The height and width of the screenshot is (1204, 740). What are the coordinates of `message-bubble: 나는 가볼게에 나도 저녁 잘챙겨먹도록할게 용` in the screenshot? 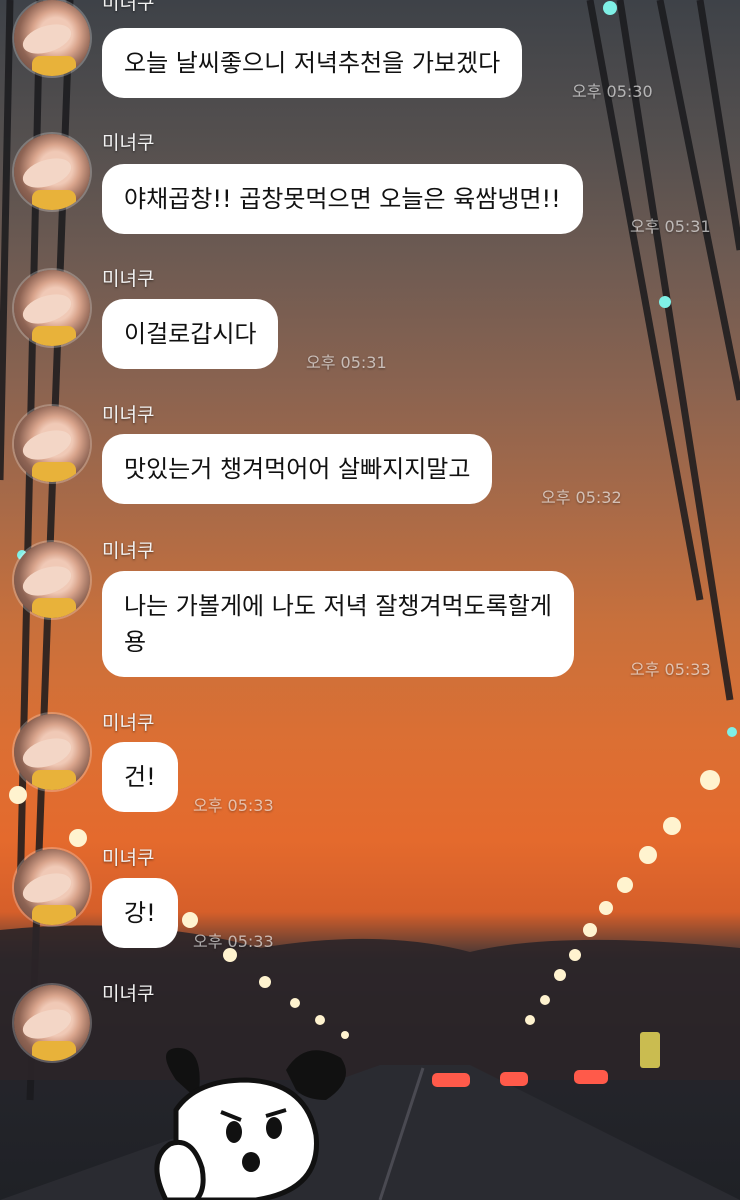 It's located at (338, 624).